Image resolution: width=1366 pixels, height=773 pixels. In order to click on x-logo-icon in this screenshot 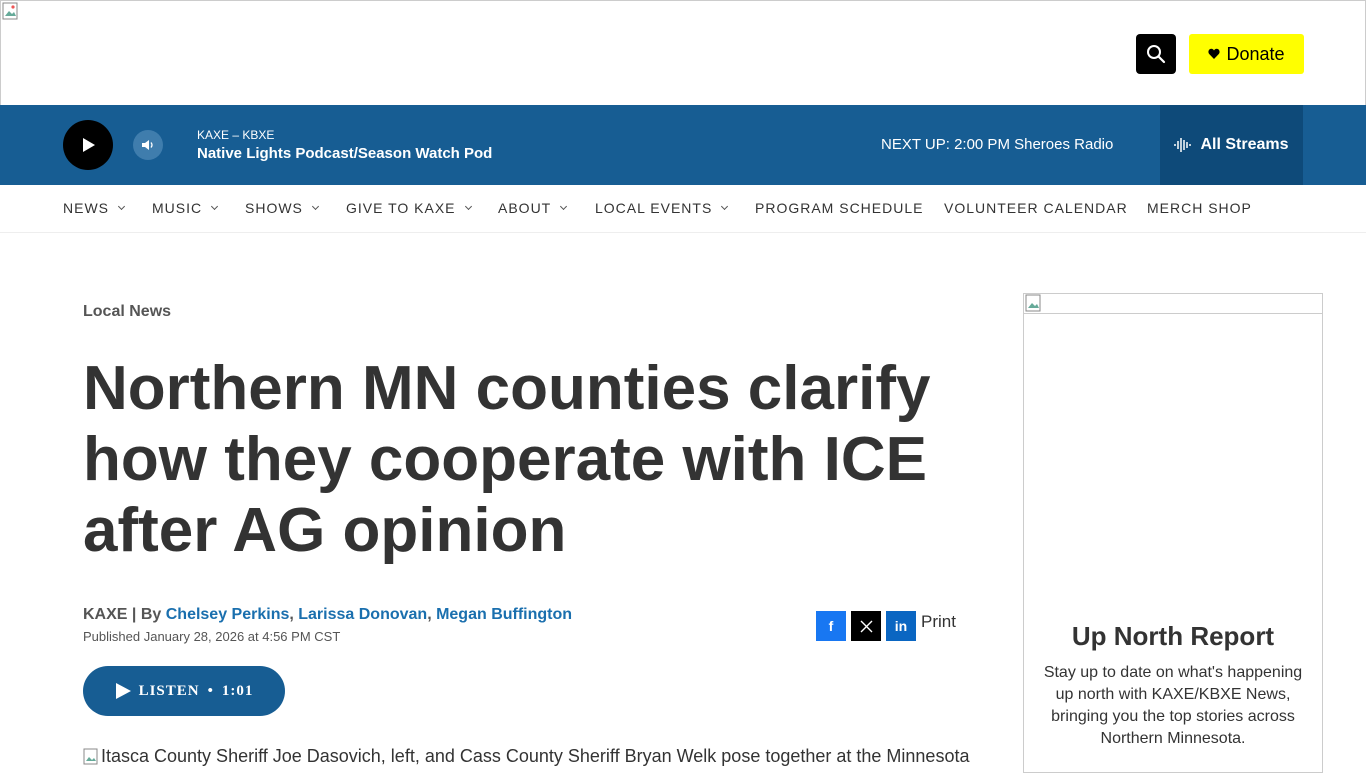, I will do `click(866, 626)`.